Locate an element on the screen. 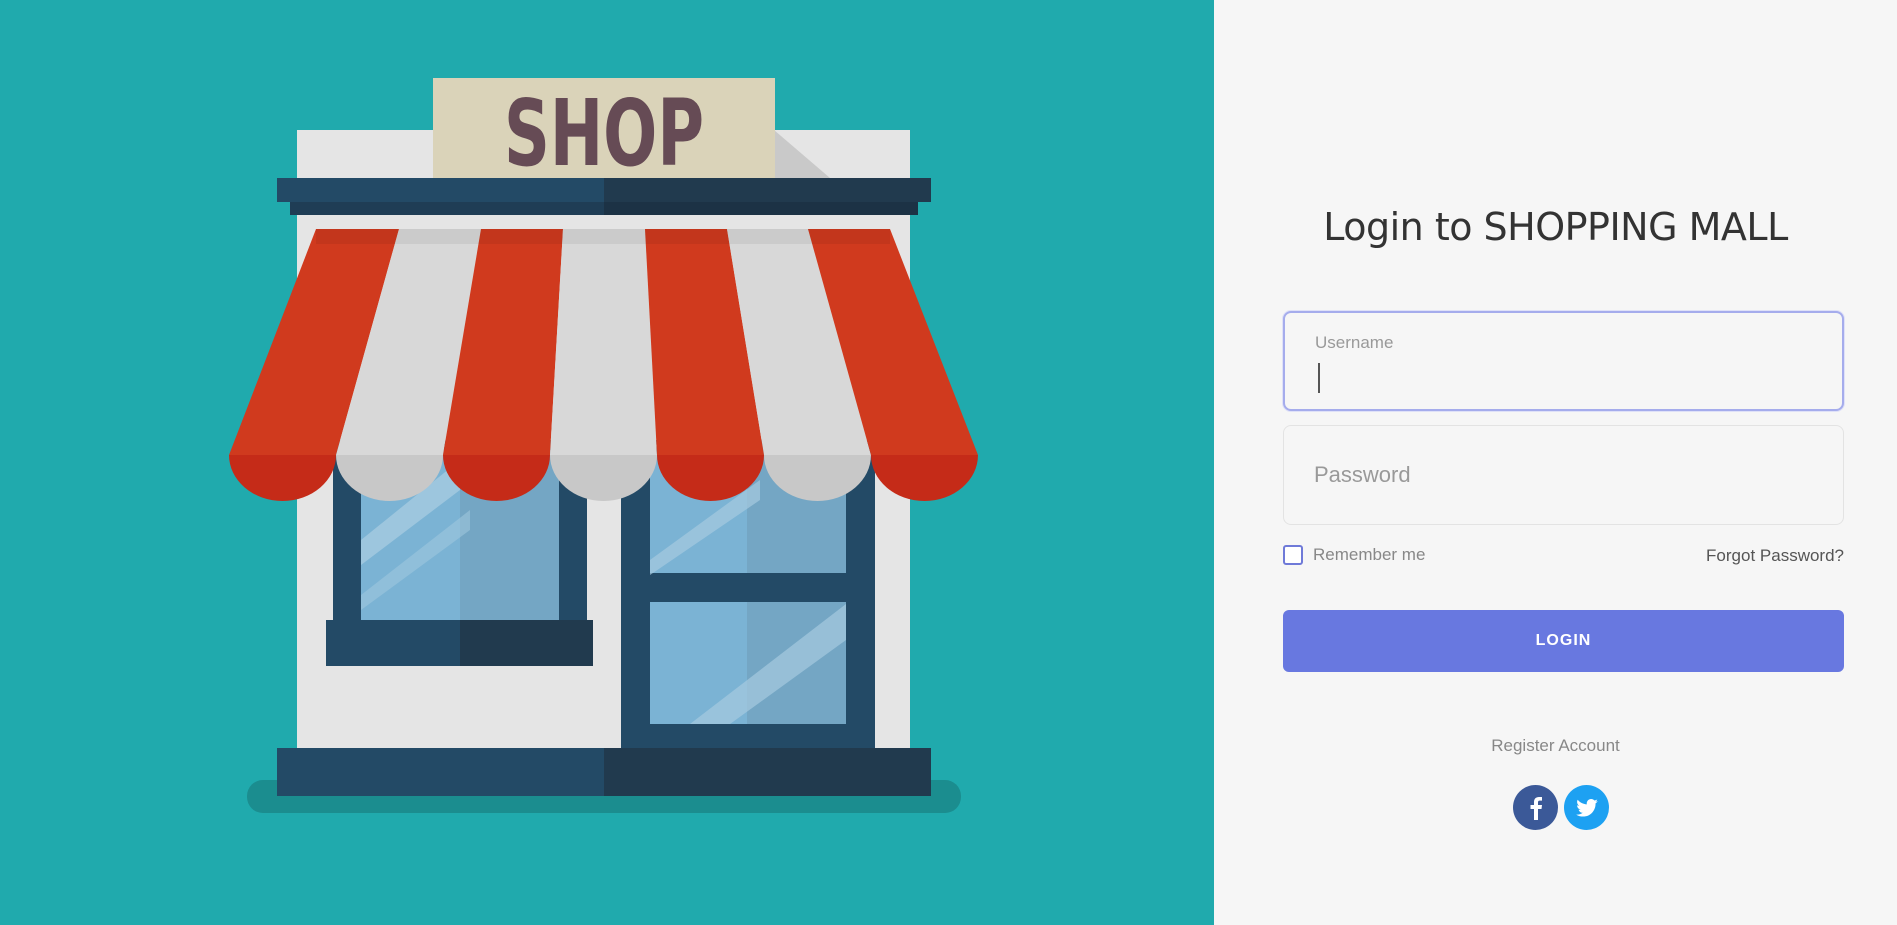 This screenshot has width=1897, height=925. social-login is located at coordinates (1561, 807).